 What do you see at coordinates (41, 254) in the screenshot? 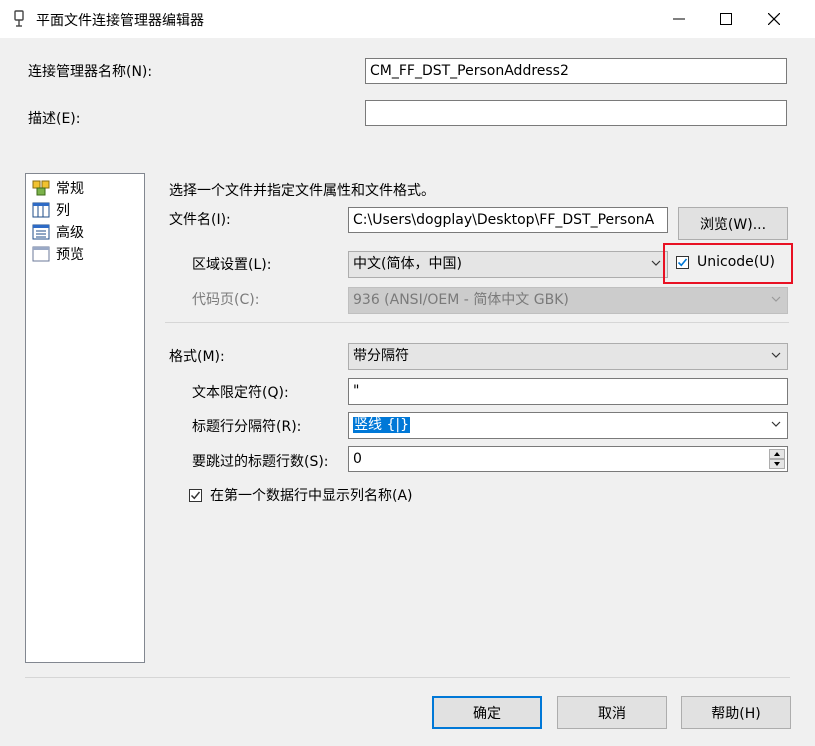
I see `preview-icon` at bounding box center [41, 254].